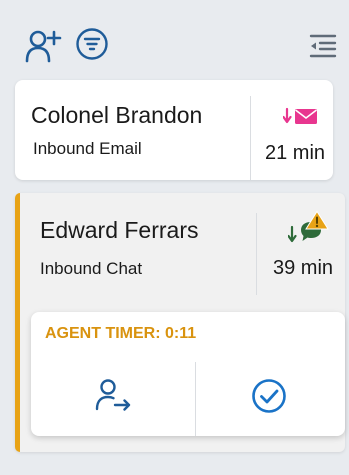 Image resolution: width=349 pixels, height=475 pixels. What do you see at coordinates (119, 230) in the screenshot?
I see `contact-name: Edward Ferrars` at bounding box center [119, 230].